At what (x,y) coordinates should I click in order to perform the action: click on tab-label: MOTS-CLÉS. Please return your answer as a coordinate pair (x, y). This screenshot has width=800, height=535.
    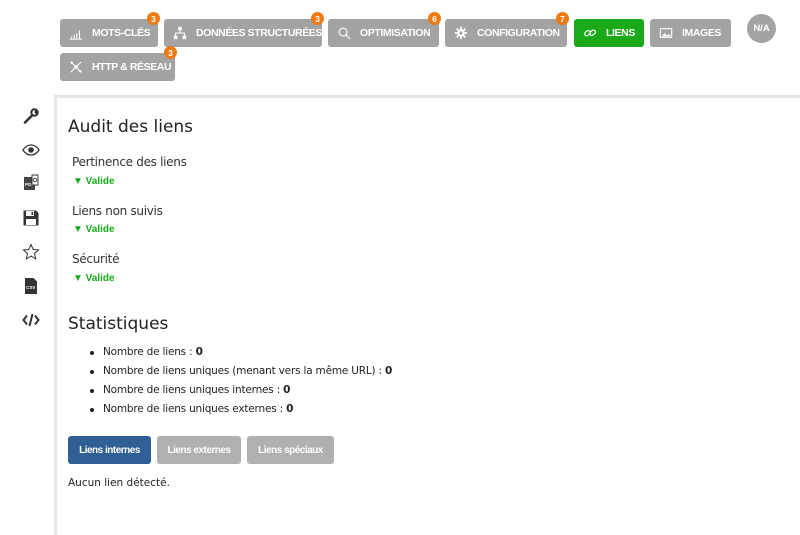
    Looking at the image, I should click on (121, 33).